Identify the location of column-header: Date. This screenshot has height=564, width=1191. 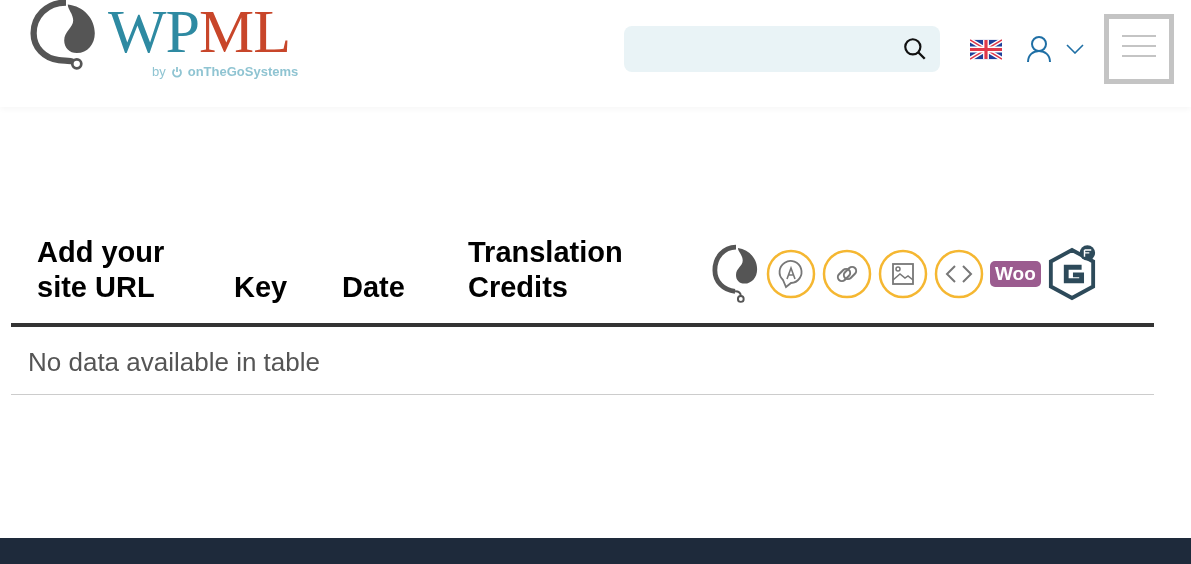
(405, 287).